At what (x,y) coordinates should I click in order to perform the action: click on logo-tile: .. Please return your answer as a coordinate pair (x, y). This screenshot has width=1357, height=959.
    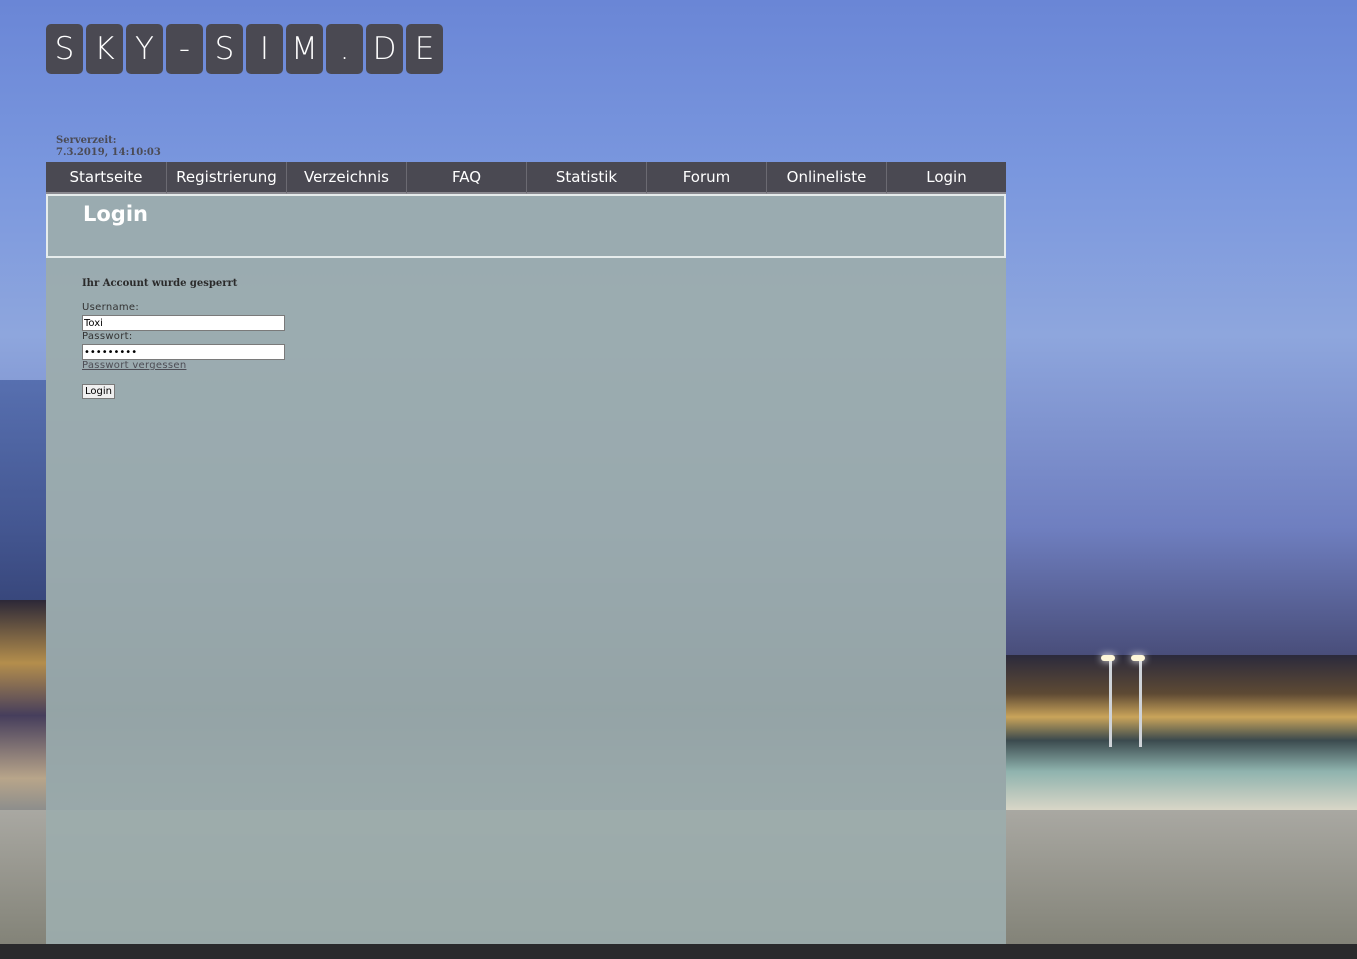
    Looking at the image, I should click on (344, 49).